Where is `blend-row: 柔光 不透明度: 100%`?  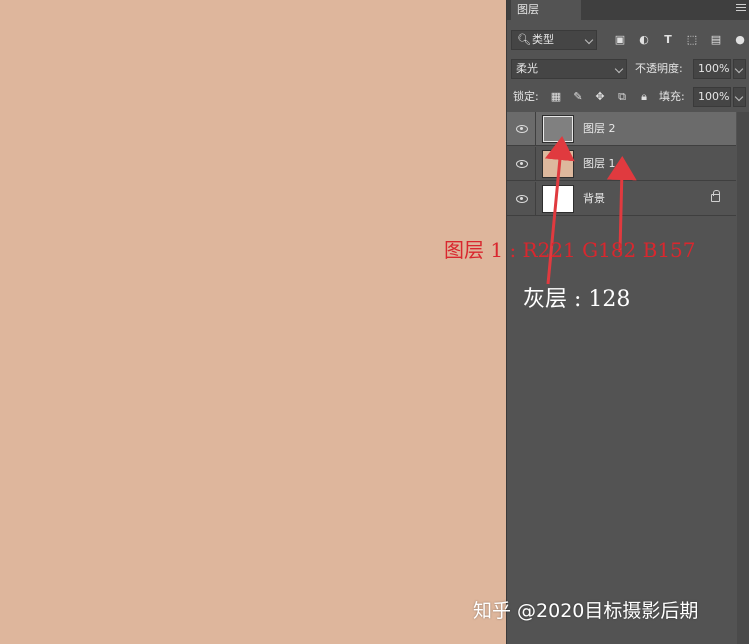
blend-row: 柔光 不透明度: 100% is located at coordinates (628, 72).